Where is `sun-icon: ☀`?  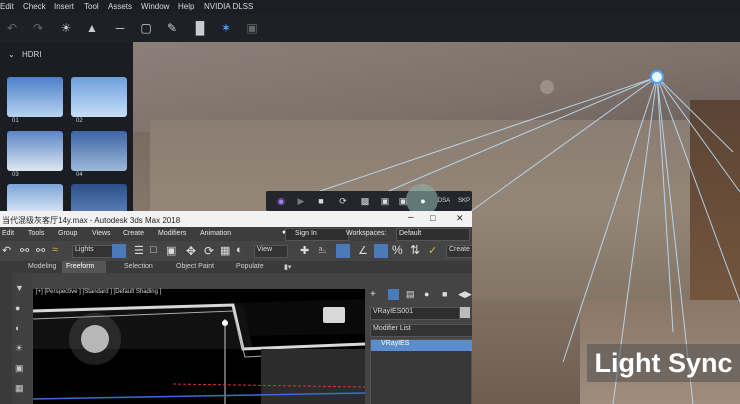
sun-icon: ☀ is located at coordinates (66, 28).